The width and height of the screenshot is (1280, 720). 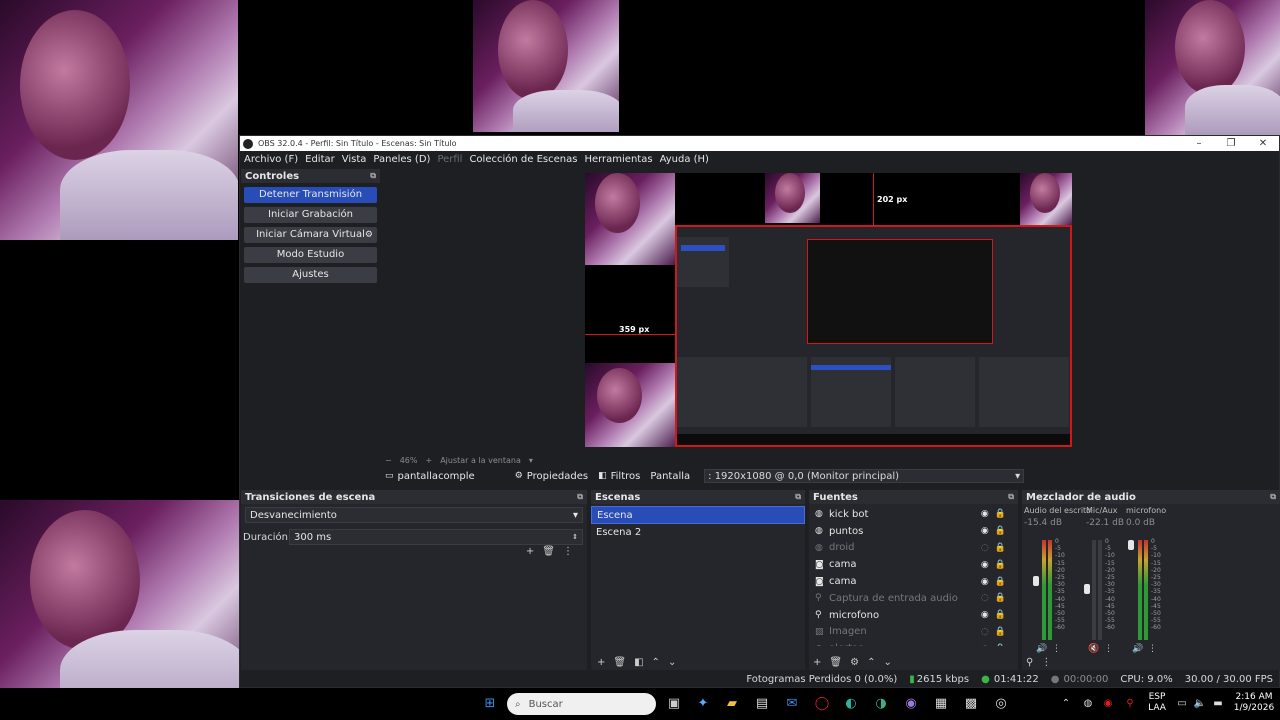 What do you see at coordinates (1199, 143) in the screenshot?
I see `minimize-icon: –` at bounding box center [1199, 143].